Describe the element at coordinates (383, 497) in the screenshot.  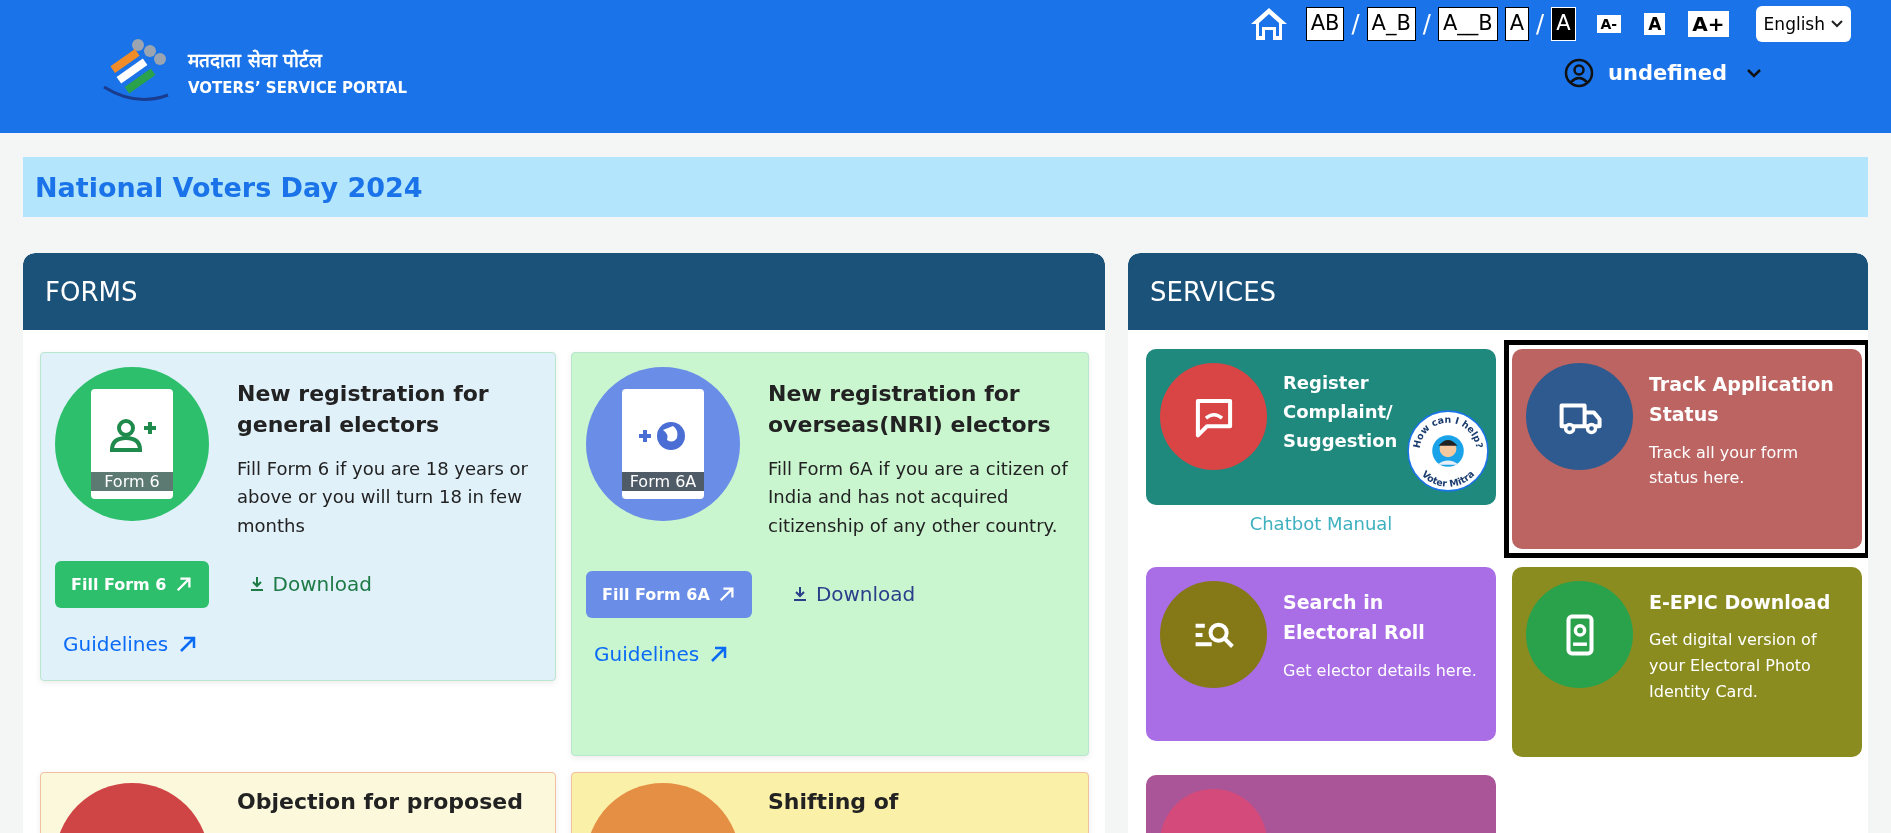
I see `card-description: Fill Form 6 if you are 18 years or above or you will turn 18 in few months` at that location.